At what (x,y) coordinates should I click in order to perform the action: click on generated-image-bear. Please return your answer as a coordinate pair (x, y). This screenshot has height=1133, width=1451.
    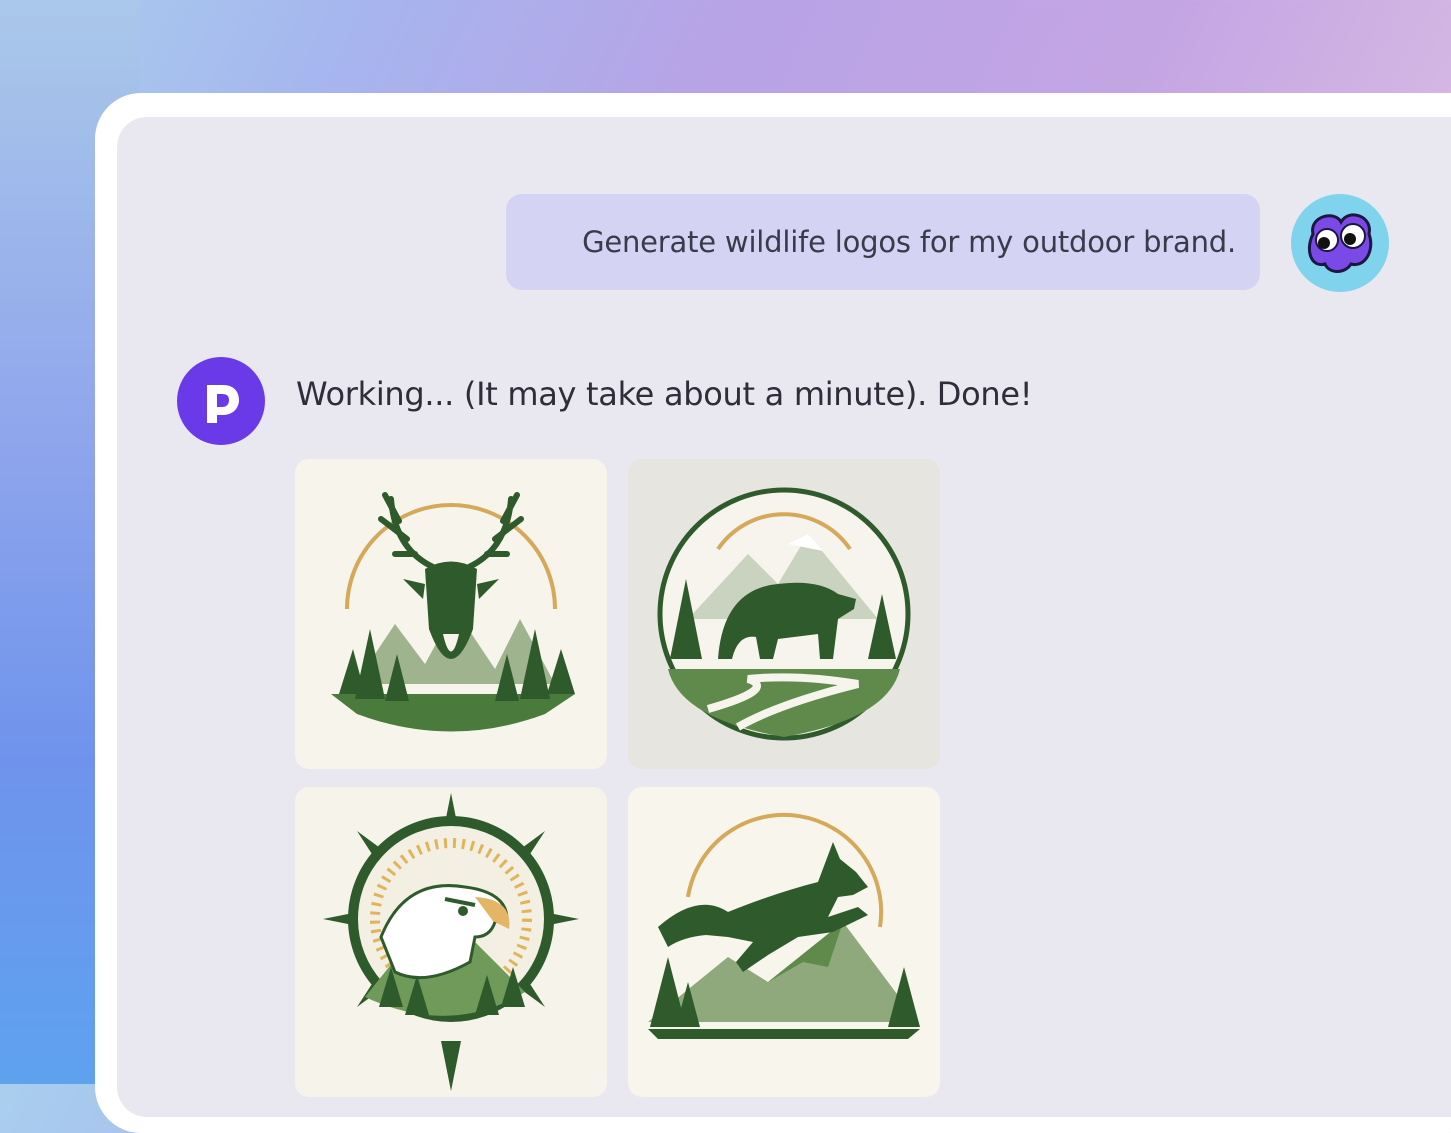
    Looking at the image, I should click on (784, 614).